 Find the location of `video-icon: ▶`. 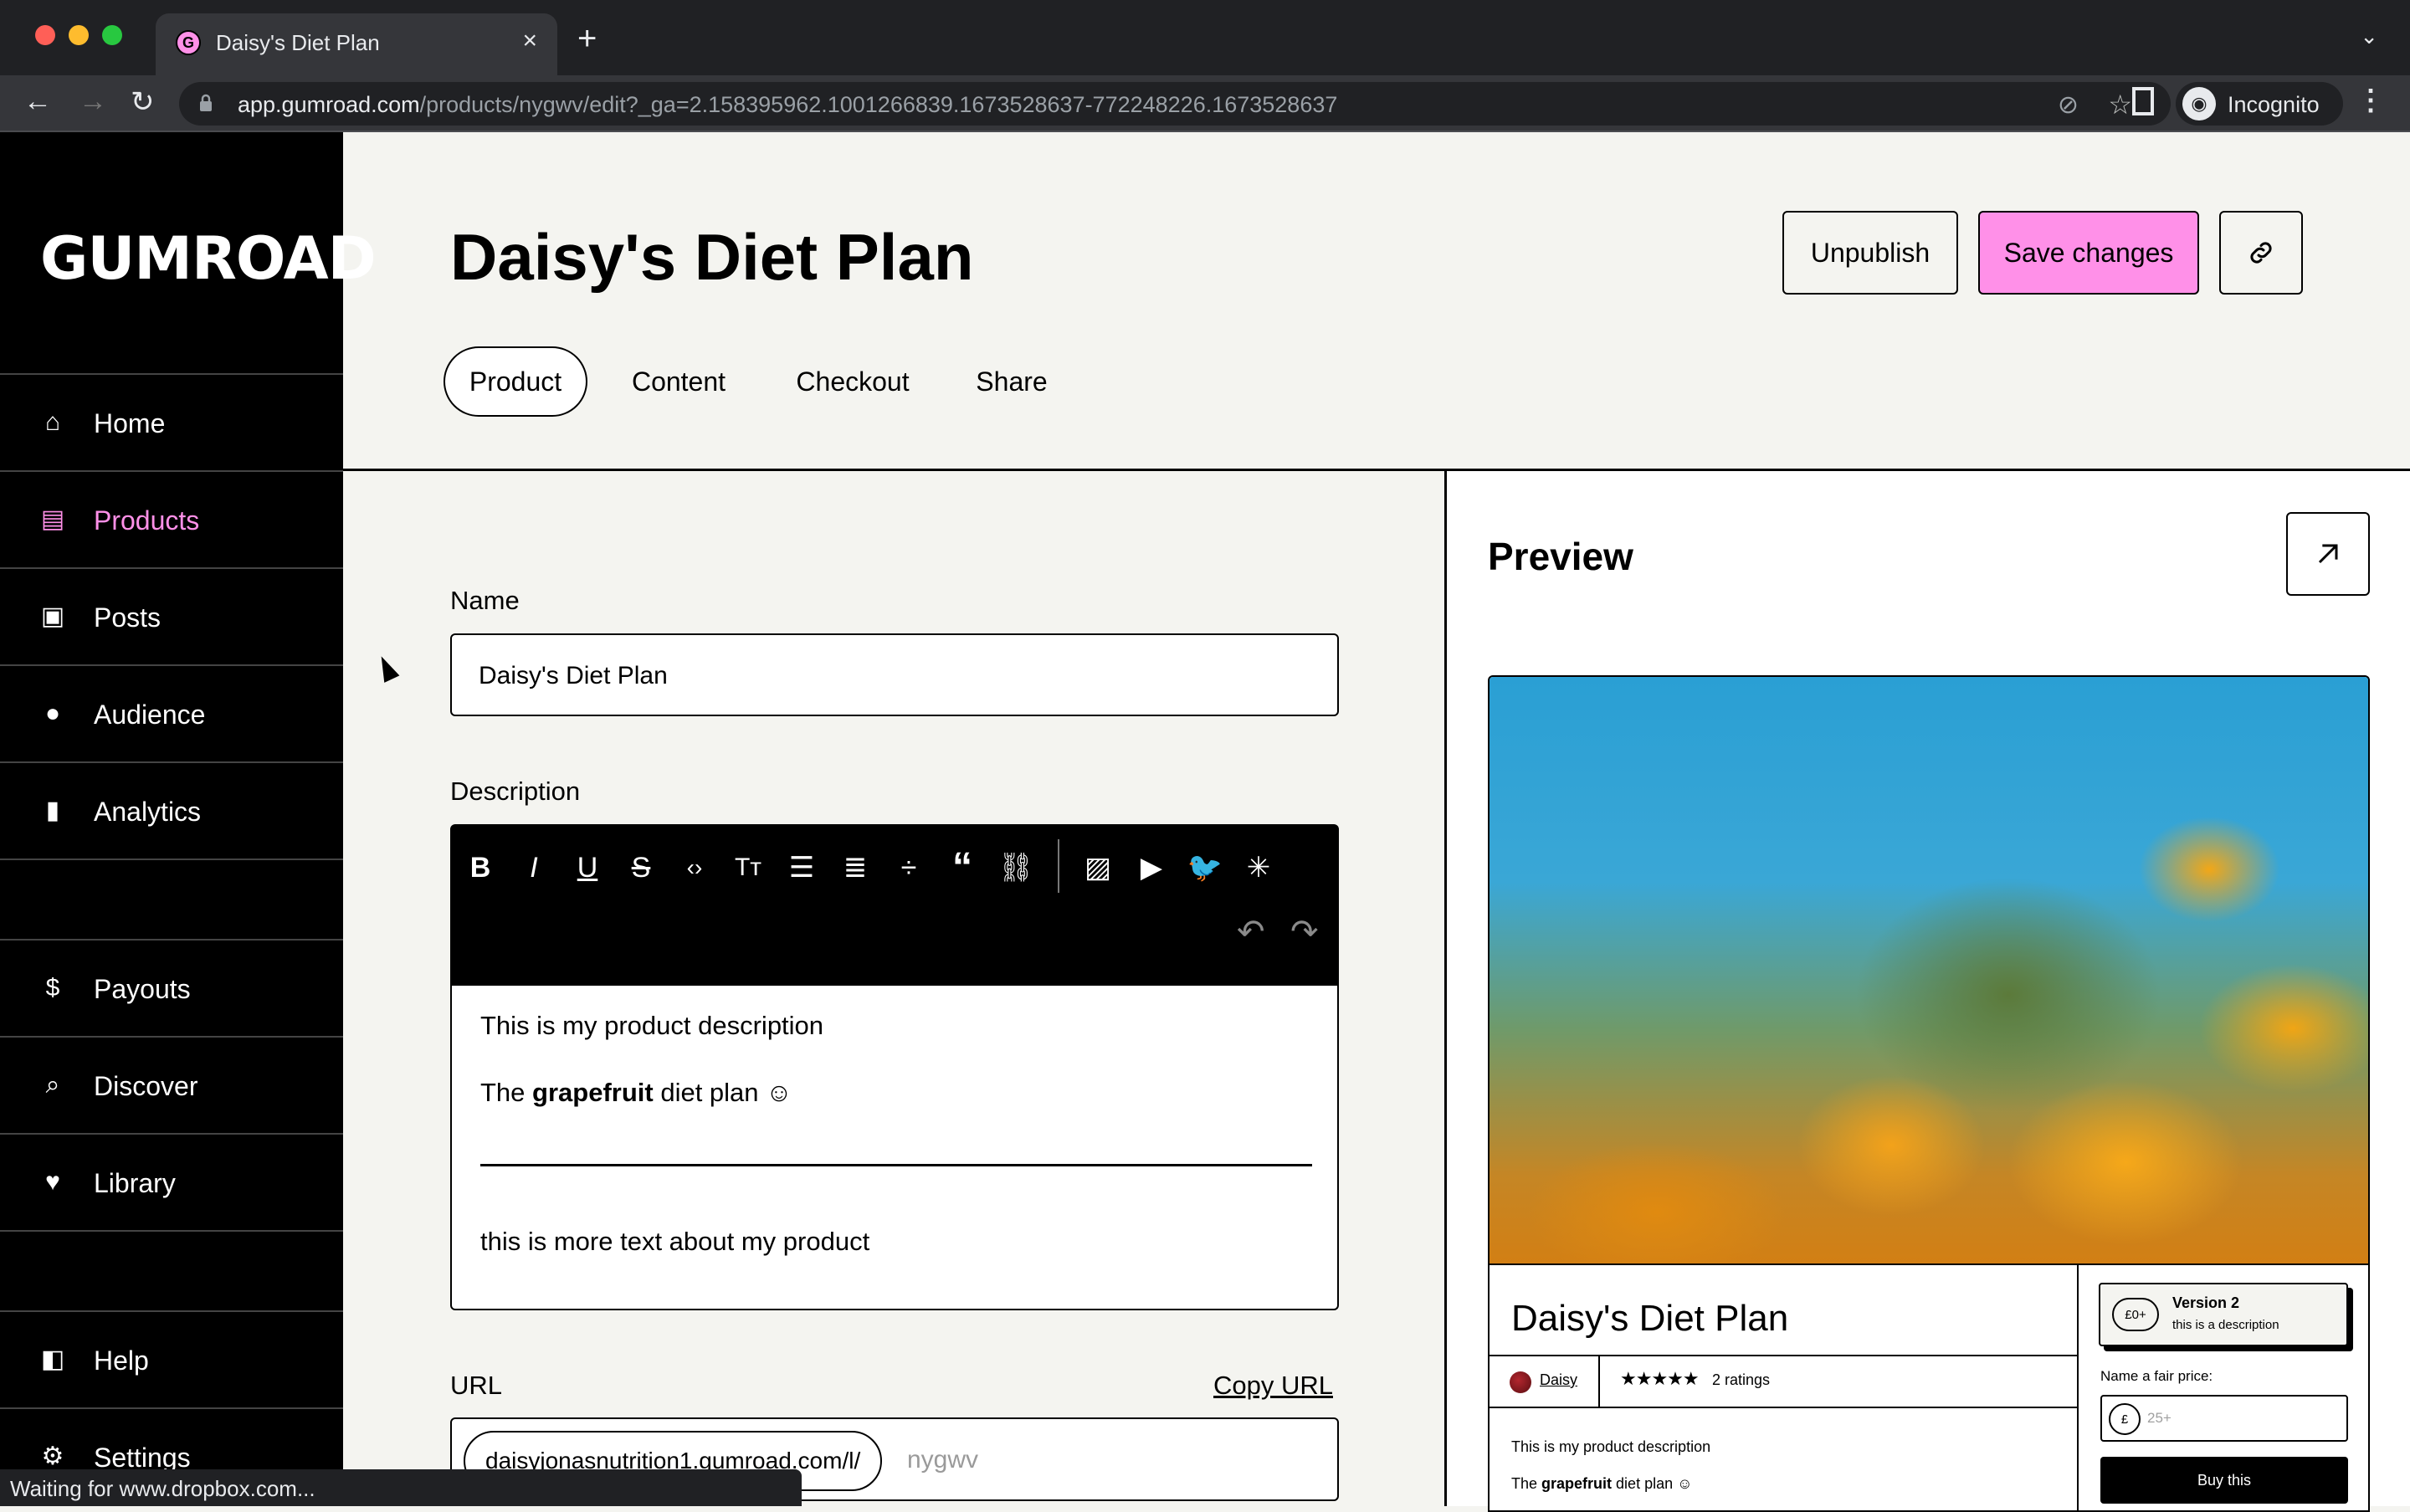

video-icon: ▶ is located at coordinates (1151, 867).